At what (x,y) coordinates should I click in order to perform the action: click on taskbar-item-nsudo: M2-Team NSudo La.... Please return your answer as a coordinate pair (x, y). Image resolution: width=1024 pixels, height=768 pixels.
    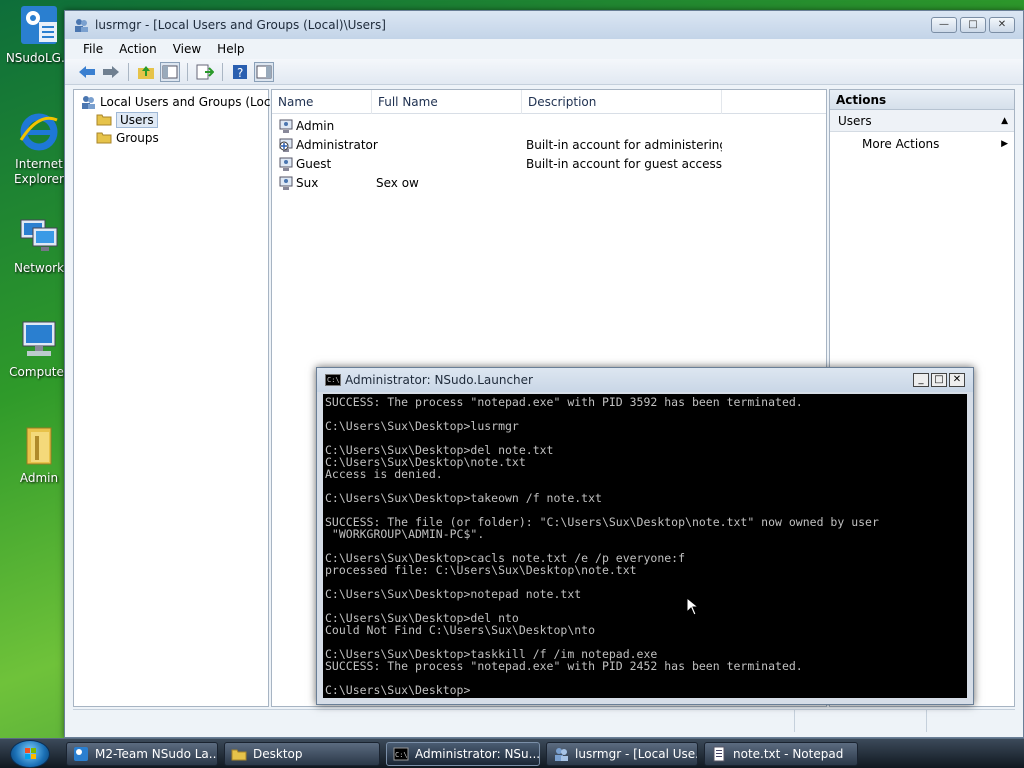
    Looking at the image, I should click on (142, 754).